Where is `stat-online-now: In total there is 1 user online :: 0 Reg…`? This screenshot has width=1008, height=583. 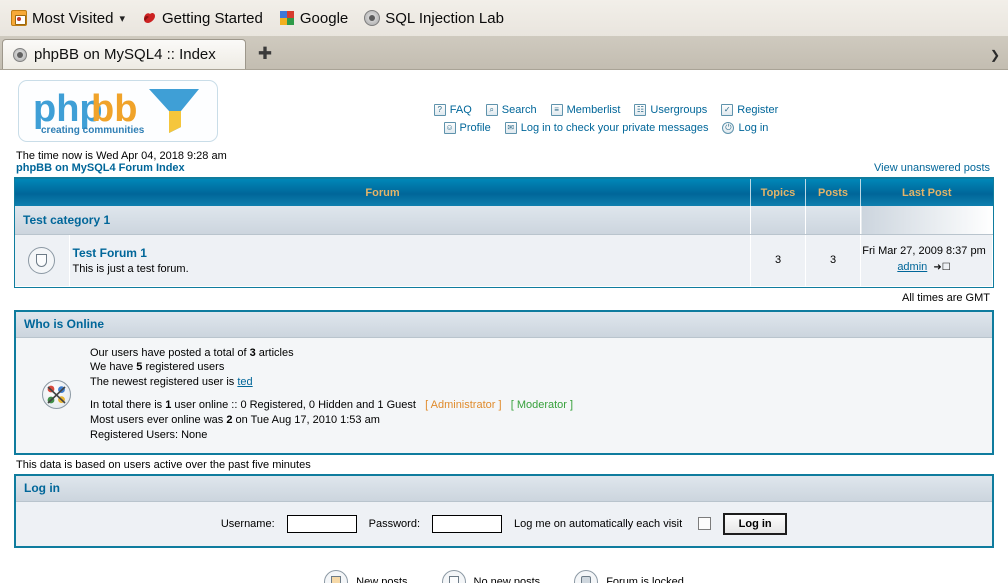 stat-online-now: In total there is 1 user online :: 0 Reg… is located at coordinates (332, 405).